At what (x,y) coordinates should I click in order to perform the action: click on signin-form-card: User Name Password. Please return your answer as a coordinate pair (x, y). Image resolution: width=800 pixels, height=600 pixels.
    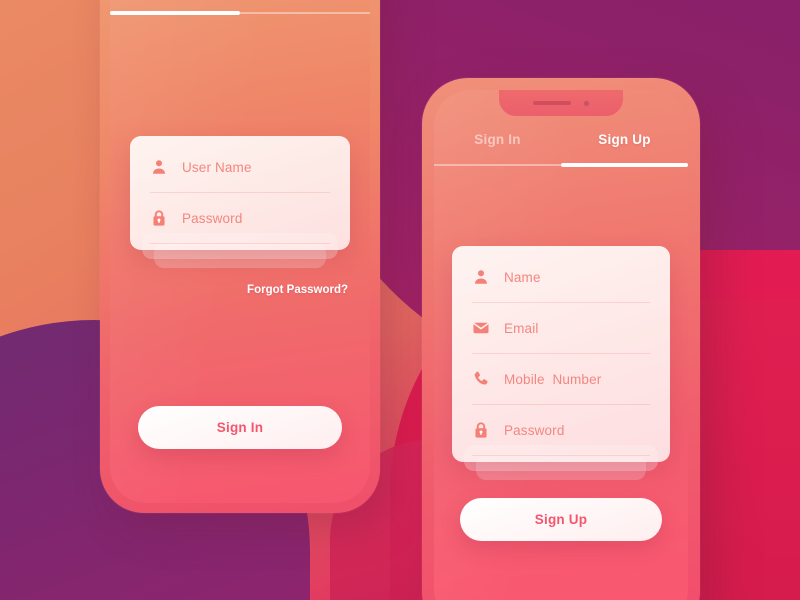
    Looking at the image, I should click on (240, 193).